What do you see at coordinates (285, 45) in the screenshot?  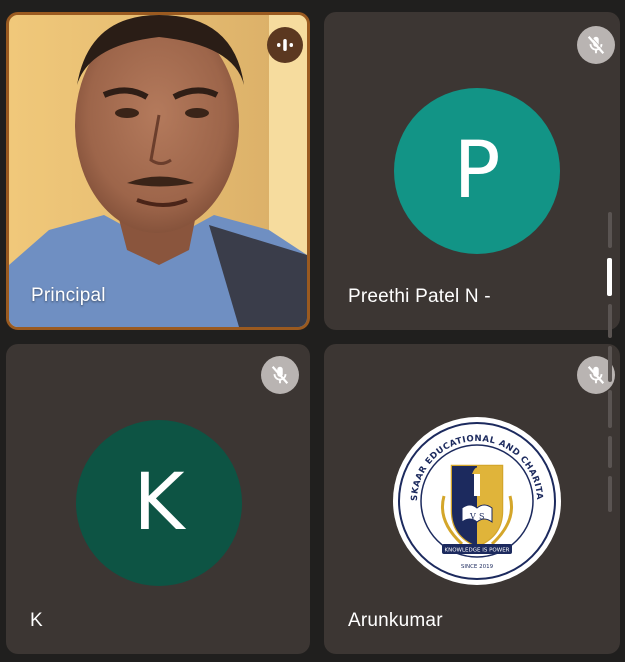 I see `audio-level-icon` at bounding box center [285, 45].